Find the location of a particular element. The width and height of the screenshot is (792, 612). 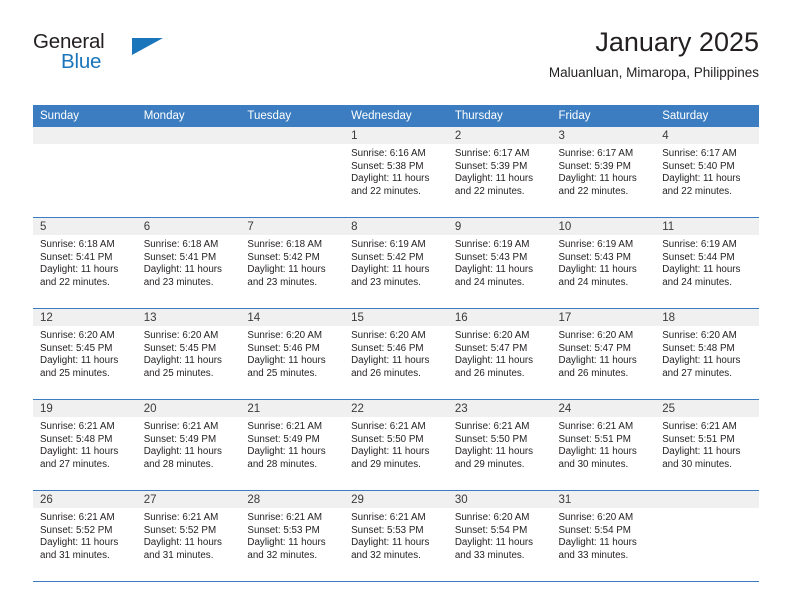

day-number: 30 is located at coordinates (499, 499).